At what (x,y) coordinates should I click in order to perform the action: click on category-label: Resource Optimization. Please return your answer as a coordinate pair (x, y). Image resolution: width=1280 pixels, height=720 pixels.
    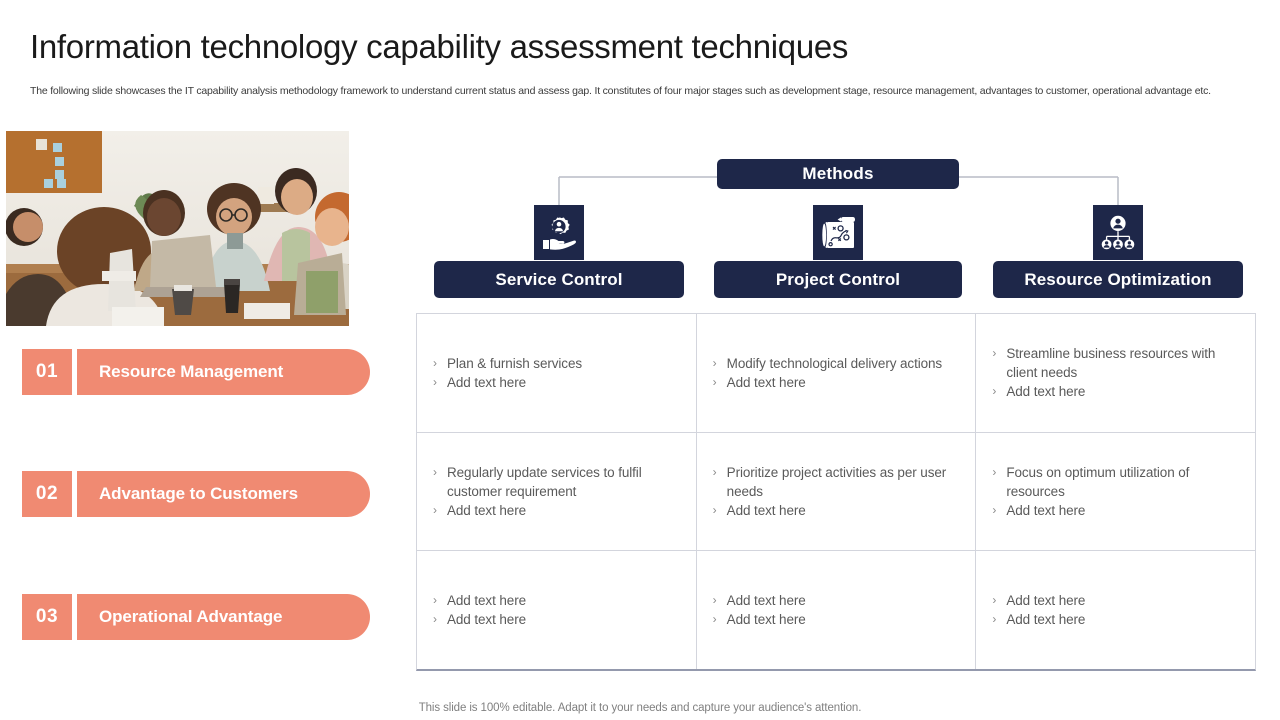
    Looking at the image, I should click on (1118, 279).